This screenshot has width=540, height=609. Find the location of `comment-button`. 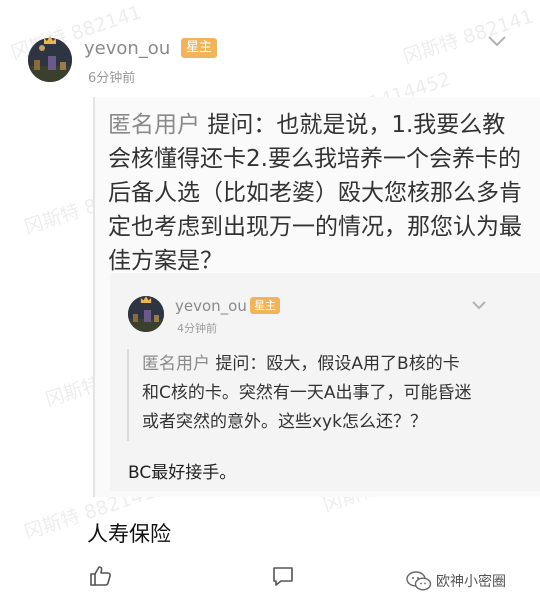

comment-button is located at coordinates (283, 578).